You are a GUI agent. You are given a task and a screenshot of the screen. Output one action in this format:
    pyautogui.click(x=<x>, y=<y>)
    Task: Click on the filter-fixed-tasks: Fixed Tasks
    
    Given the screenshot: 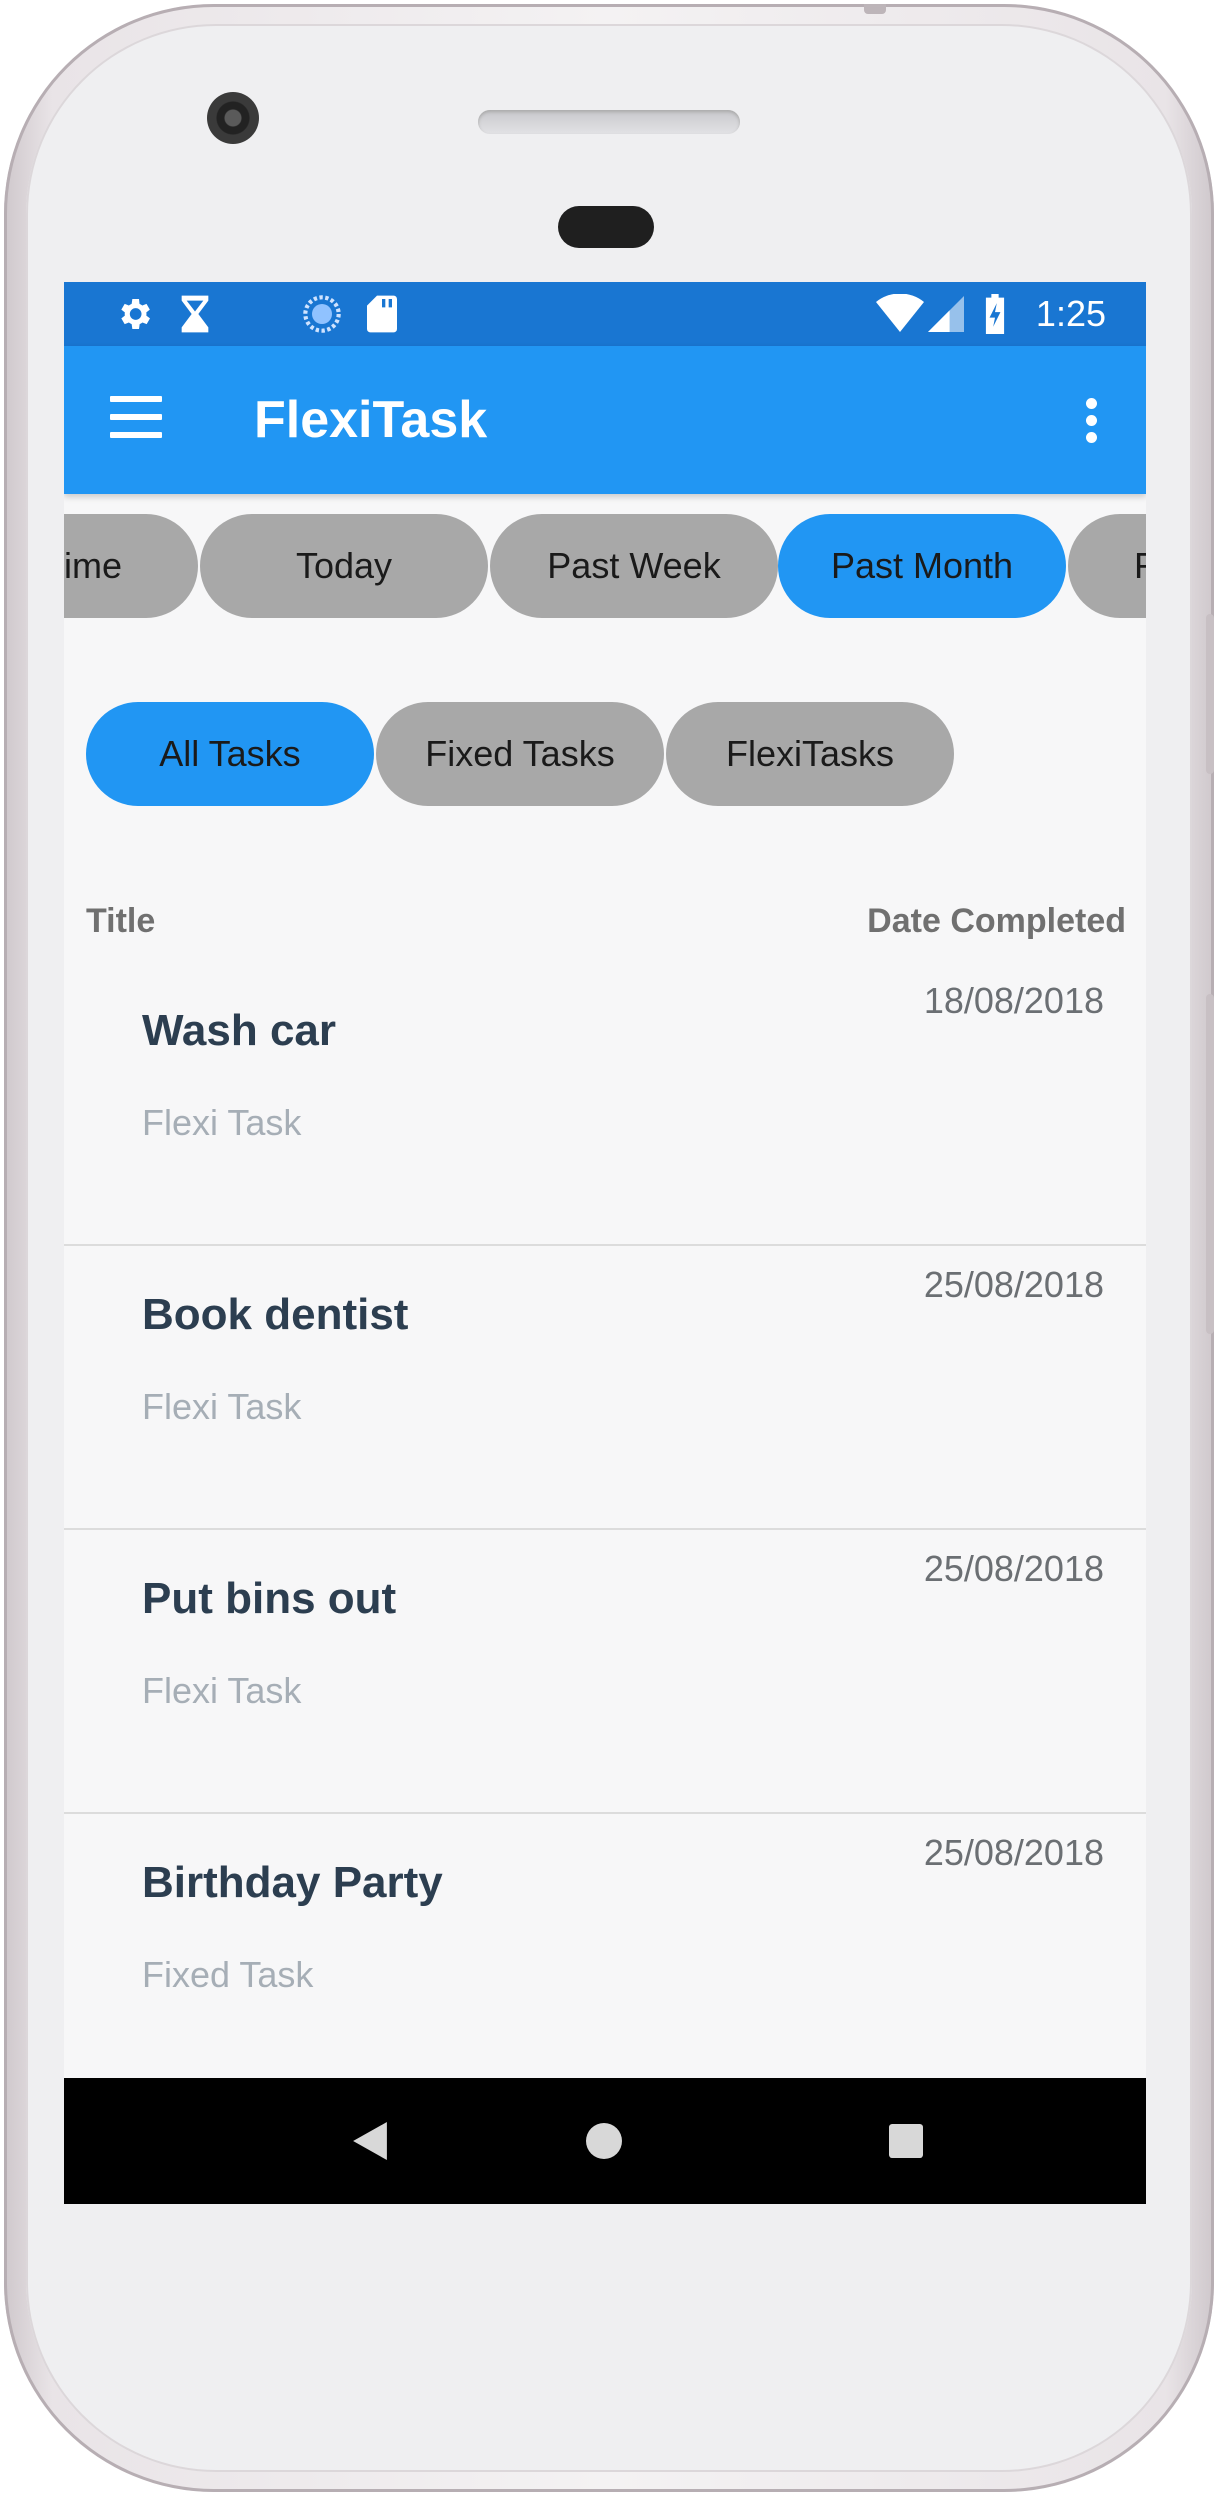 What is the action you would take?
    pyautogui.click(x=520, y=754)
    